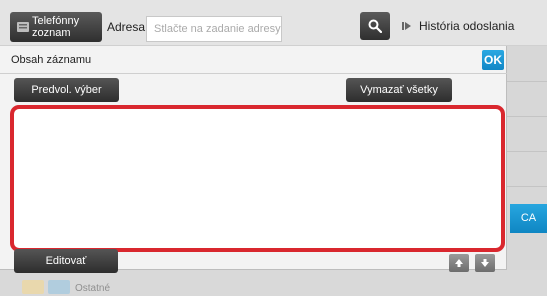 The height and width of the screenshot is (296, 547). What do you see at coordinates (59, 287) in the screenshot?
I see `mail-icon` at bounding box center [59, 287].